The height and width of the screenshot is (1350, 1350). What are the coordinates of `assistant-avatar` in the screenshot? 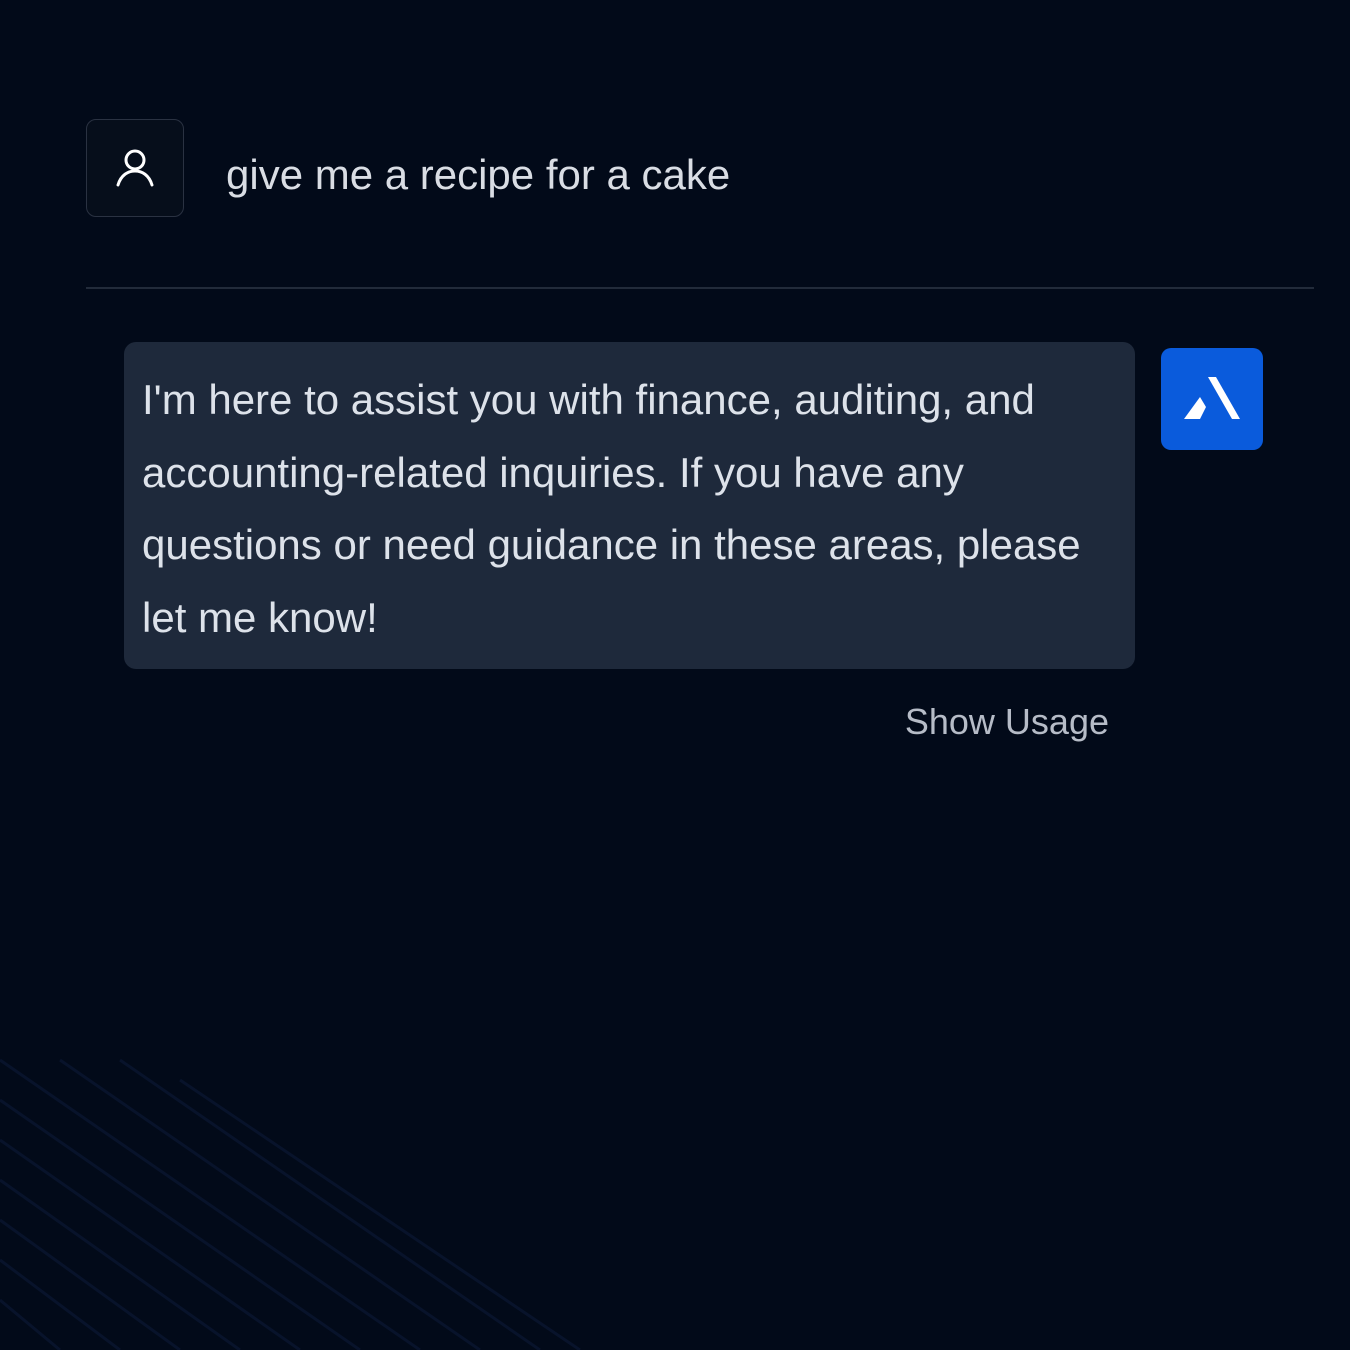 It's located at (1212, 399).